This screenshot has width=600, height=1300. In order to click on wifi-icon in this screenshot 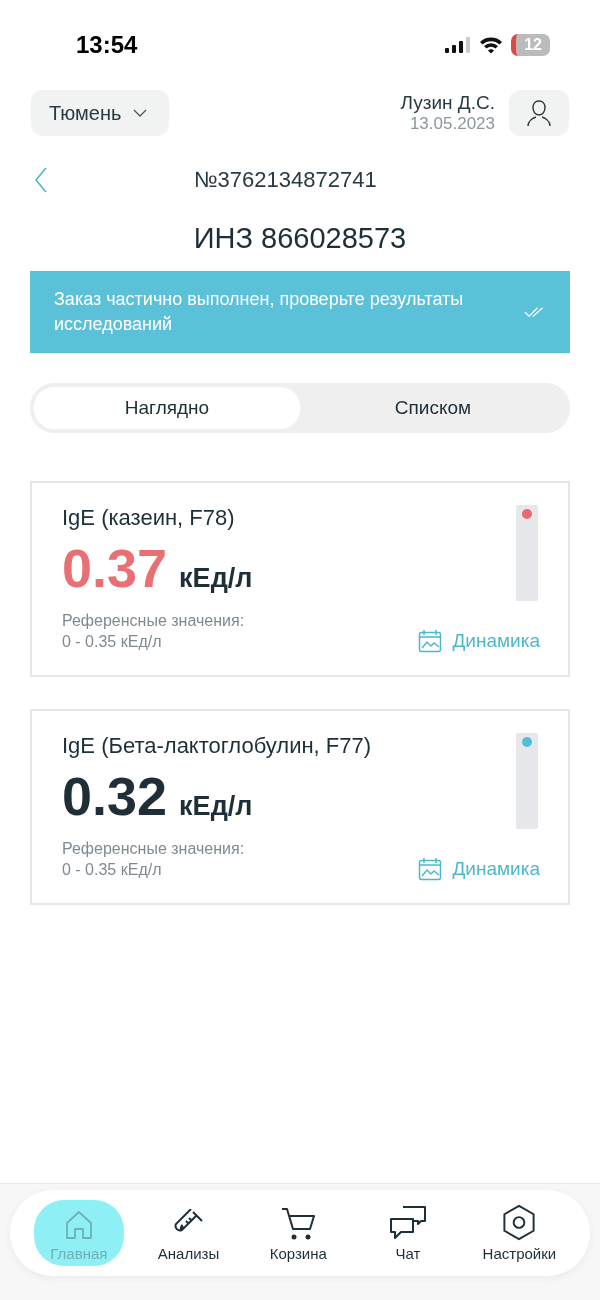, I will do `click(491, 45)`.